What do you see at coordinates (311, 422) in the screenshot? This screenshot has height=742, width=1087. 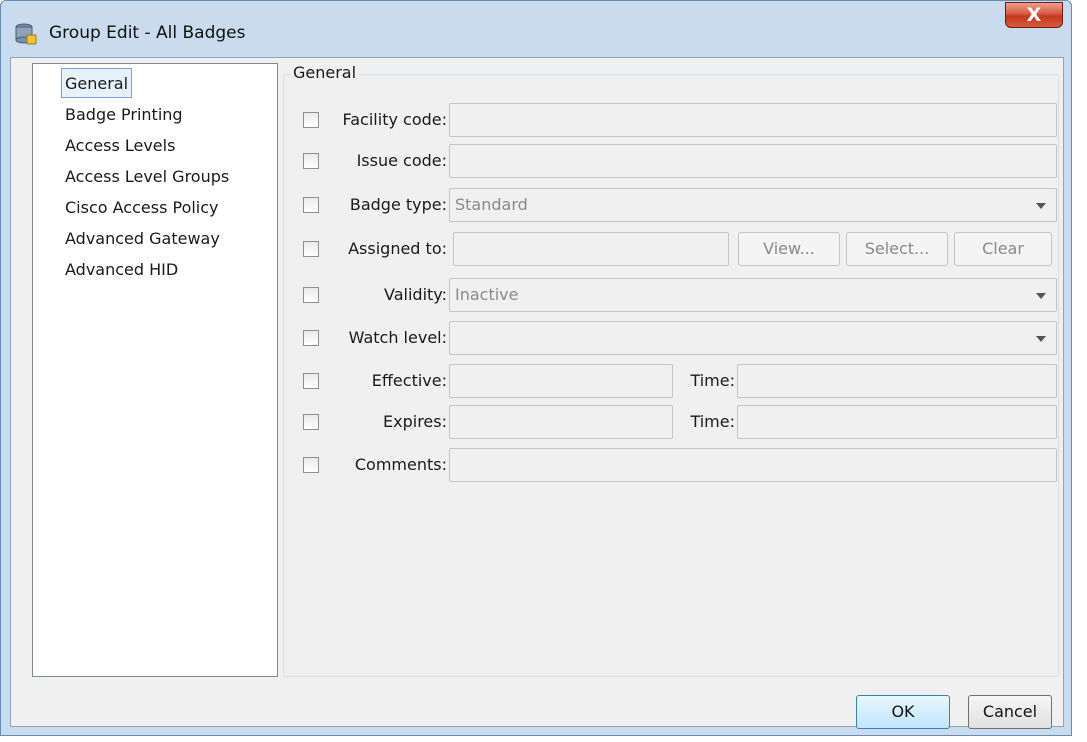 I see `expires-checkbox` at bounding box center [311, 422].